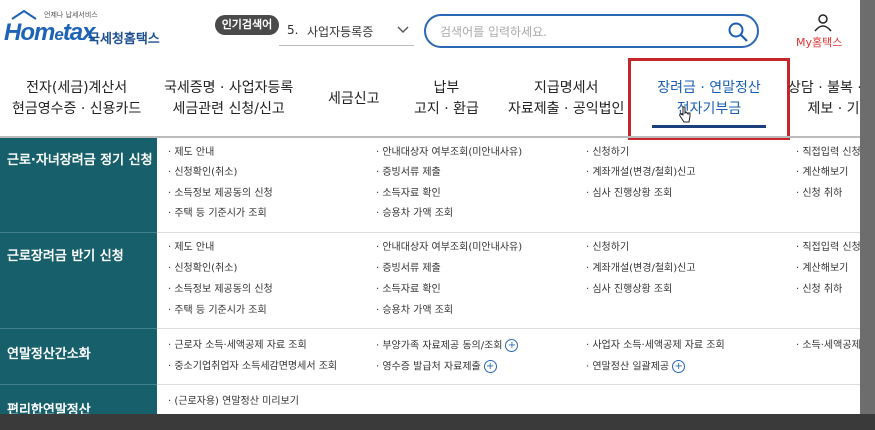 This screenshot has height=430, width=875. Describe the element at coordinates (437, 422) in the screenshot. I see `bottom-edge` at that location.